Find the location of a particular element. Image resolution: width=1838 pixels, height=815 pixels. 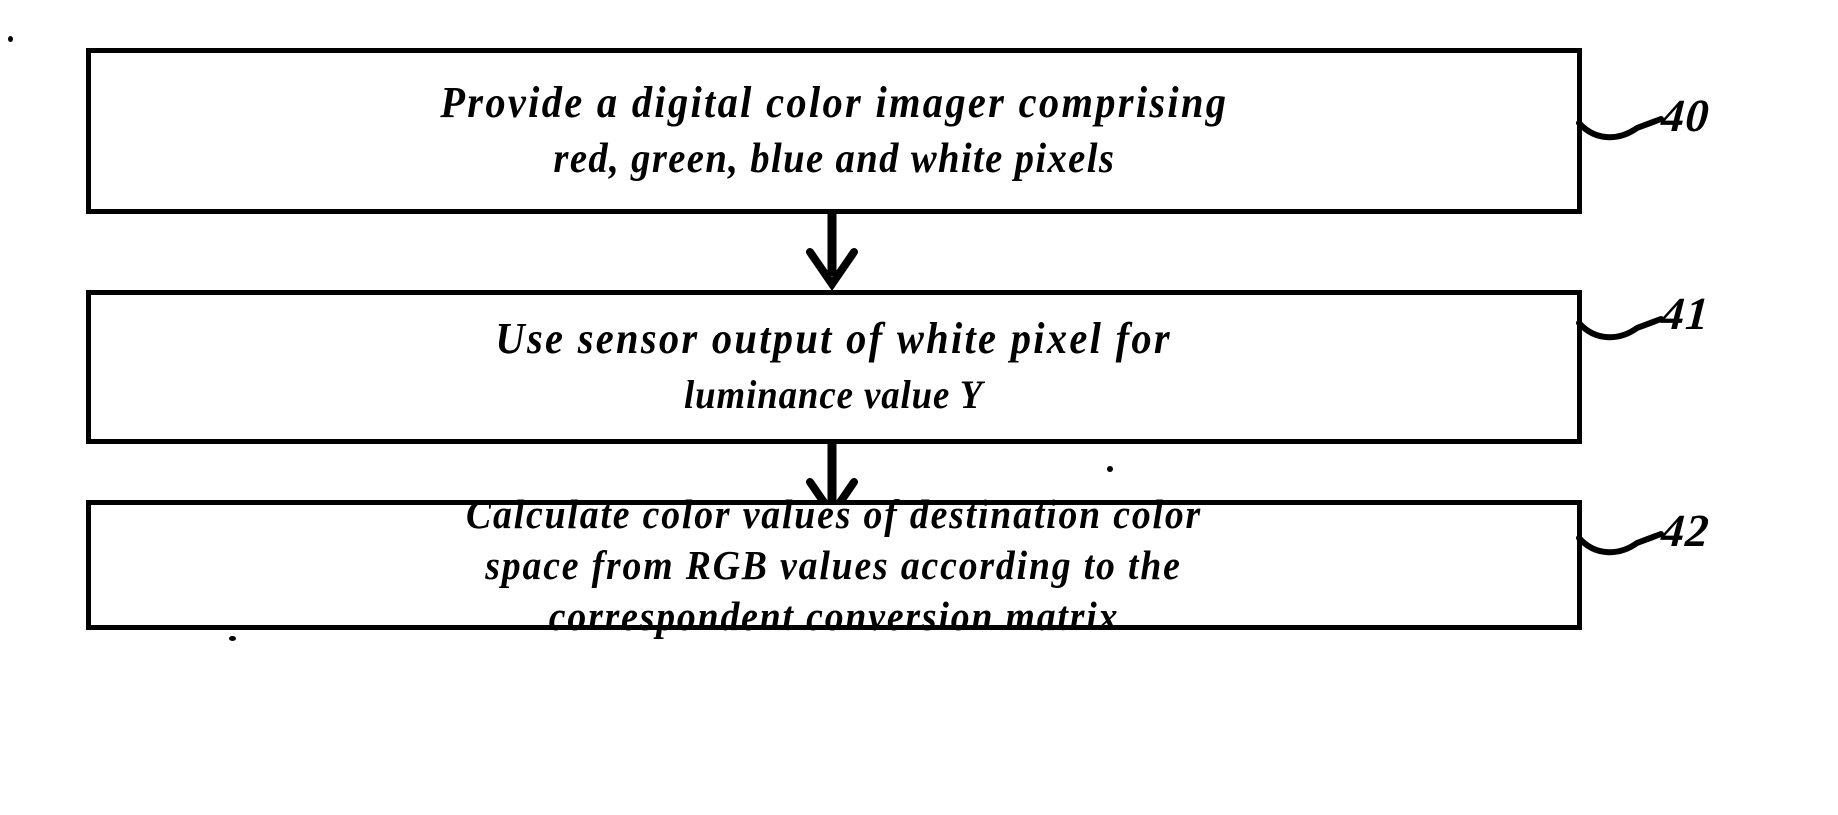

process-box-41-line-1: Use sensor output of white pixel for is located at coordinates (834, 338).